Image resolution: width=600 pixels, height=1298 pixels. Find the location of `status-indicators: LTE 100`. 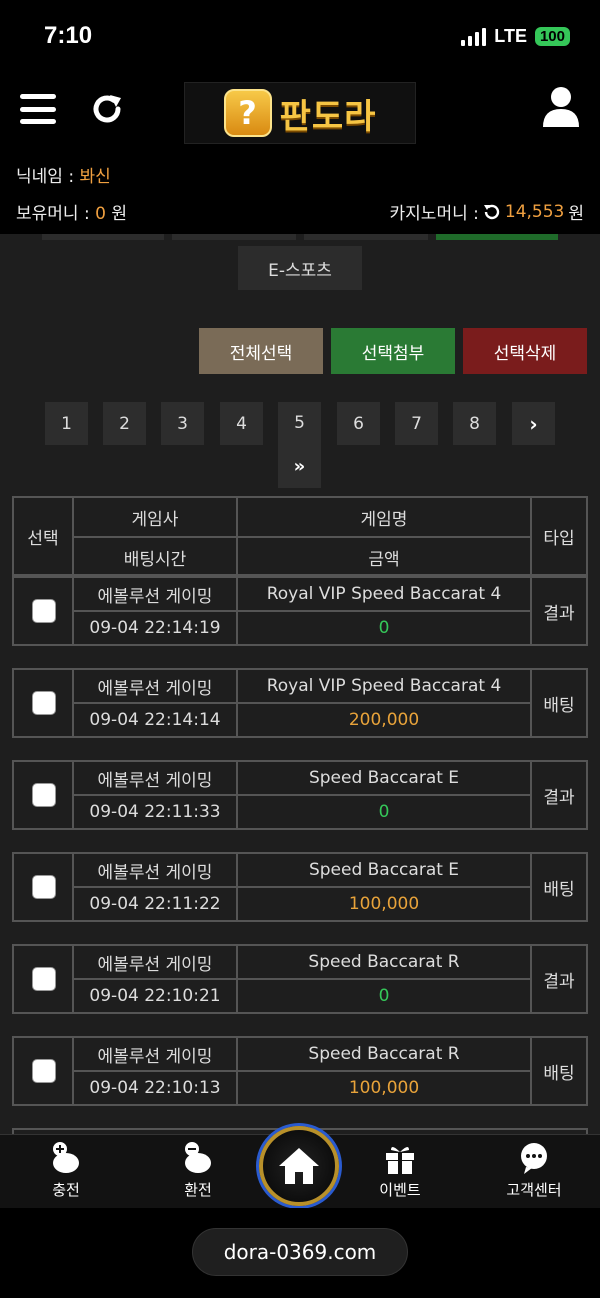

status-indicators: LTE 100 is located at coordinates (515, 36).